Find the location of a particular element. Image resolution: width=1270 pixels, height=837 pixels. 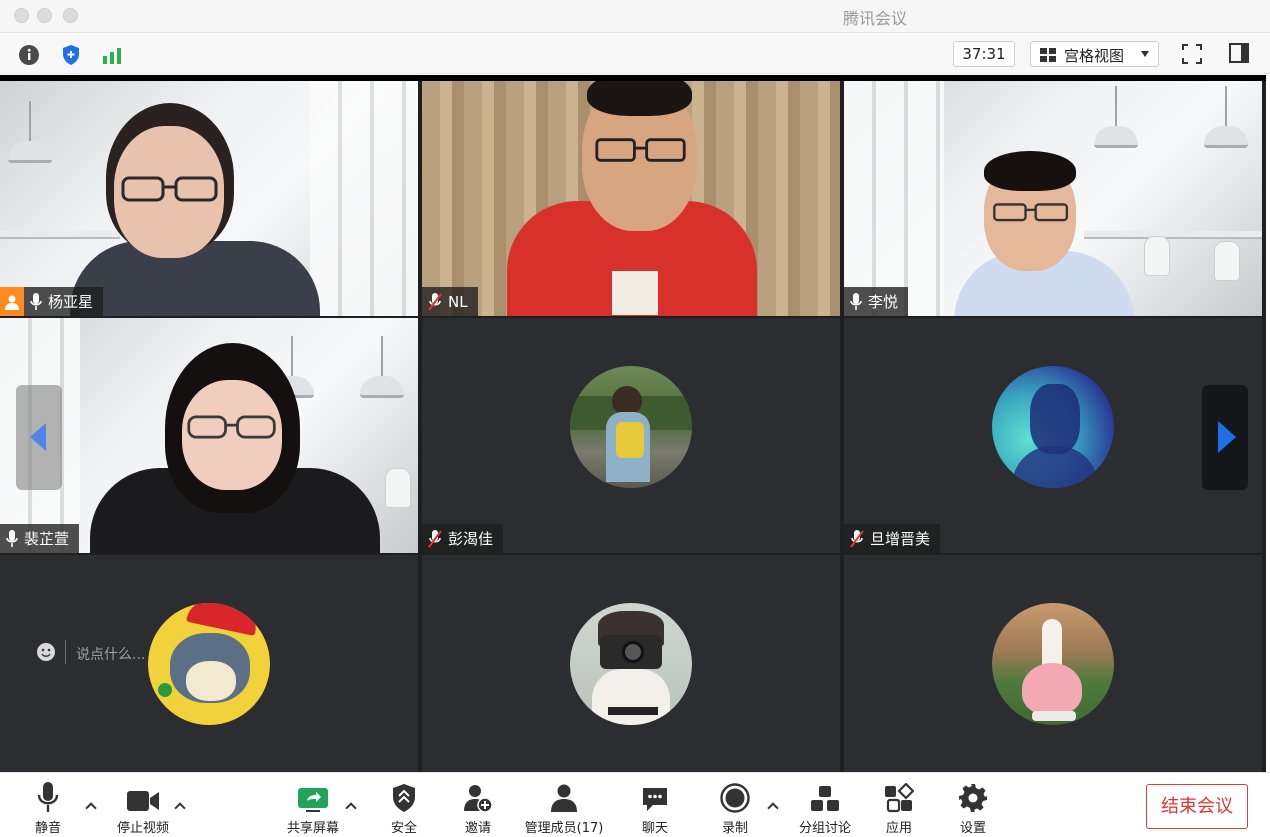

breakout-rooms-button: 分组讨论 is located at coordinates (825, 807).